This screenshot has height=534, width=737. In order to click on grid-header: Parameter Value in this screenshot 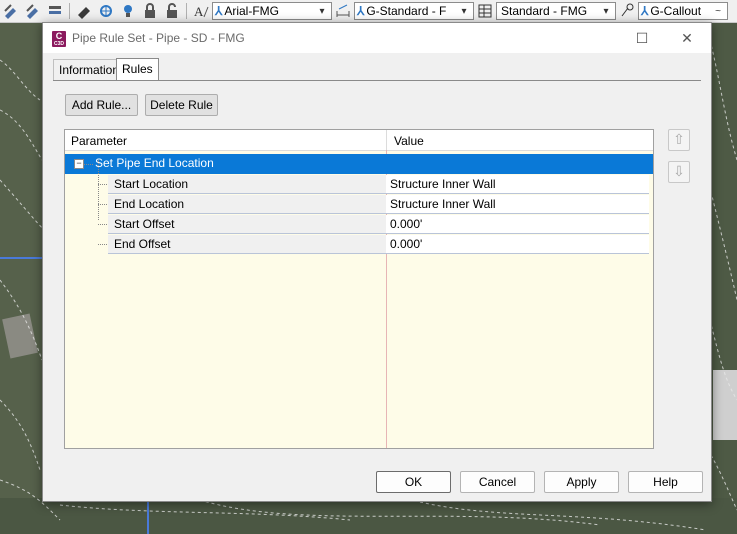, I will do `click(359, 140)`.